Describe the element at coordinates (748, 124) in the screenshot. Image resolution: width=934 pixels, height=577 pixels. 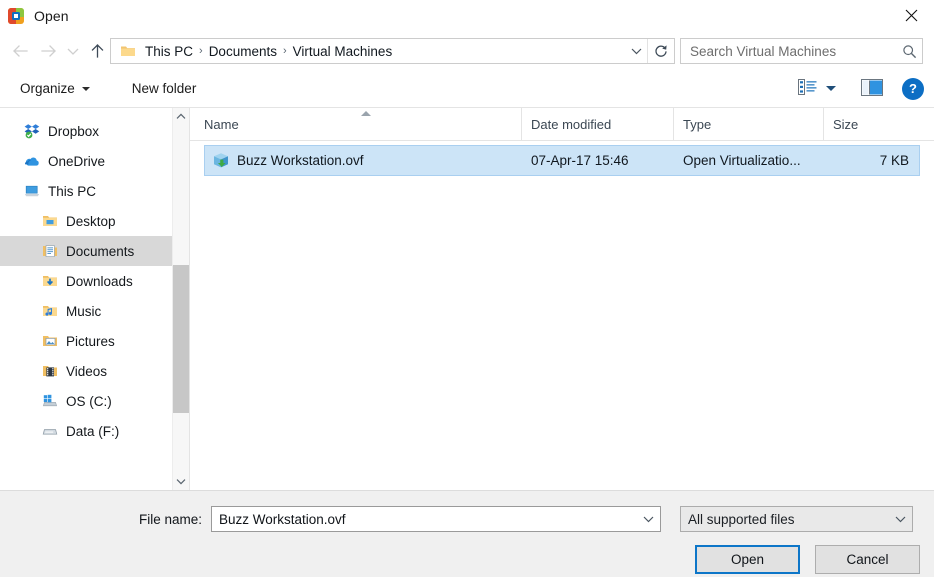
I see `column-header-type: Type` at that location.